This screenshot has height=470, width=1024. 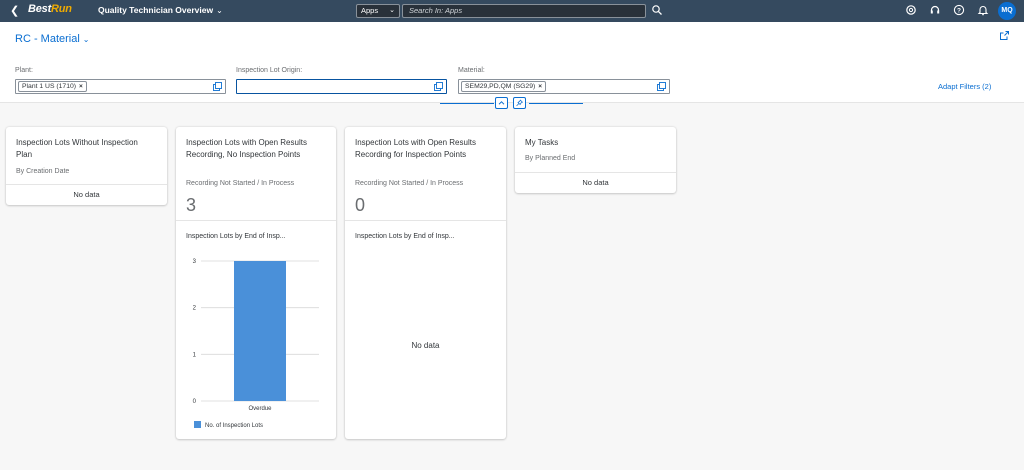 What do you see at coordinates (519, 103) in the screenshot?
I see `pin-icon` at bounding box center [519, 103].